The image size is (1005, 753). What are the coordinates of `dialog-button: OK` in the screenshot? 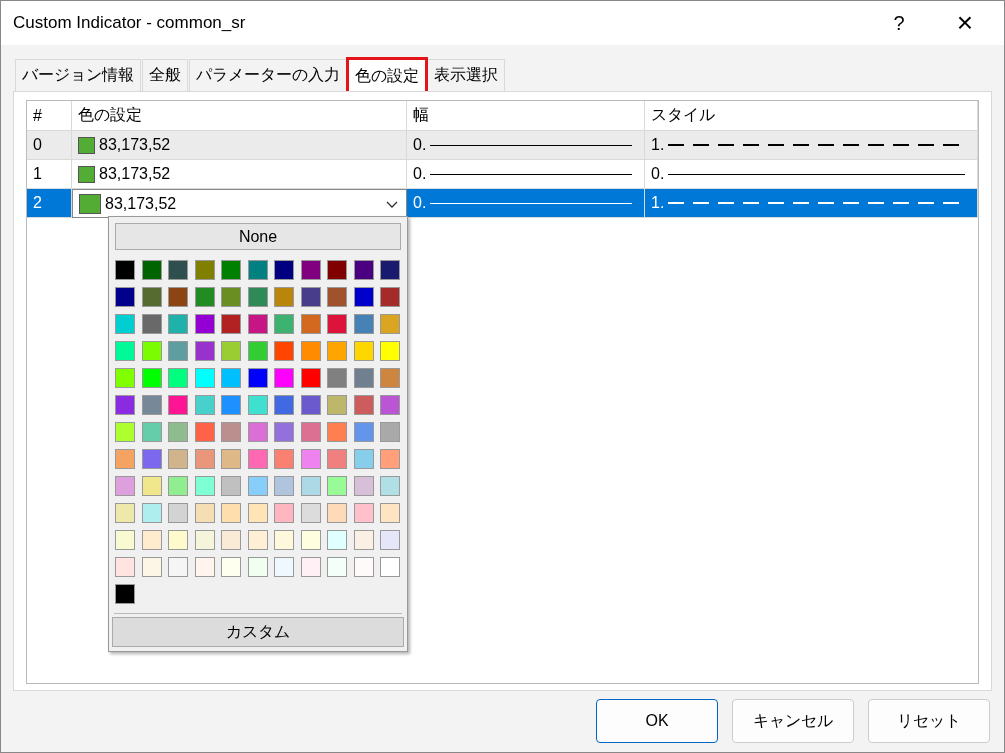 It's located at (657, 721).